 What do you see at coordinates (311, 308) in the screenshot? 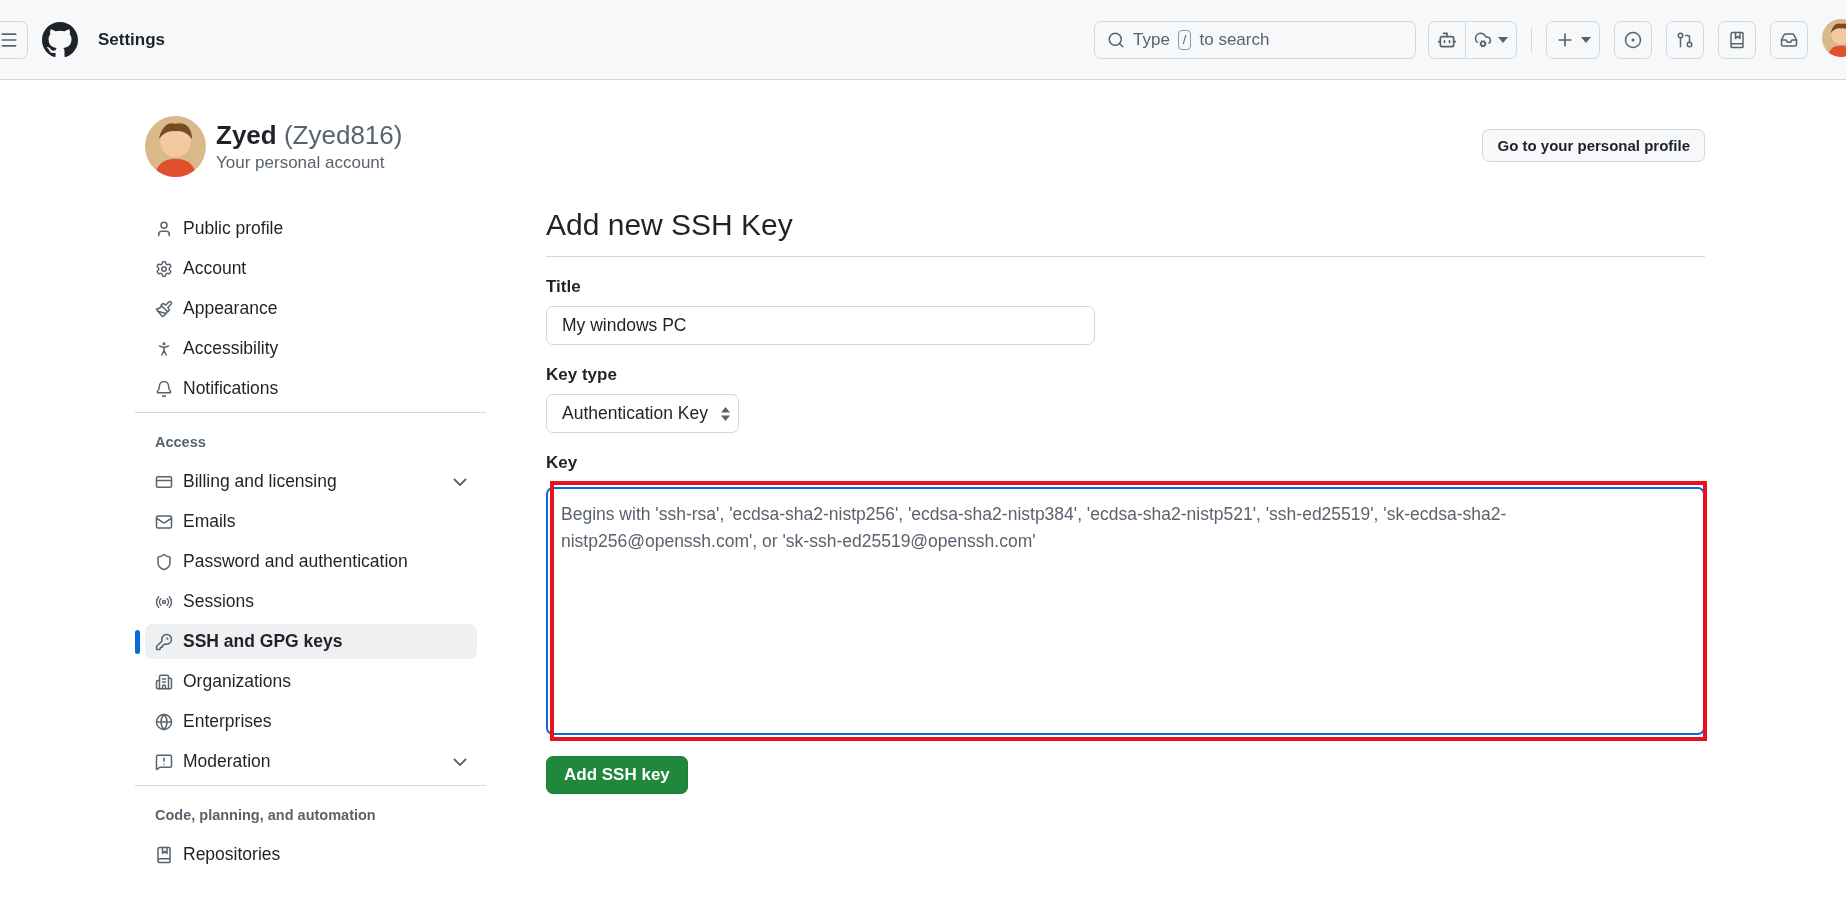
I see `sidebar-item: Appearance` at bounding box center [311, 308].